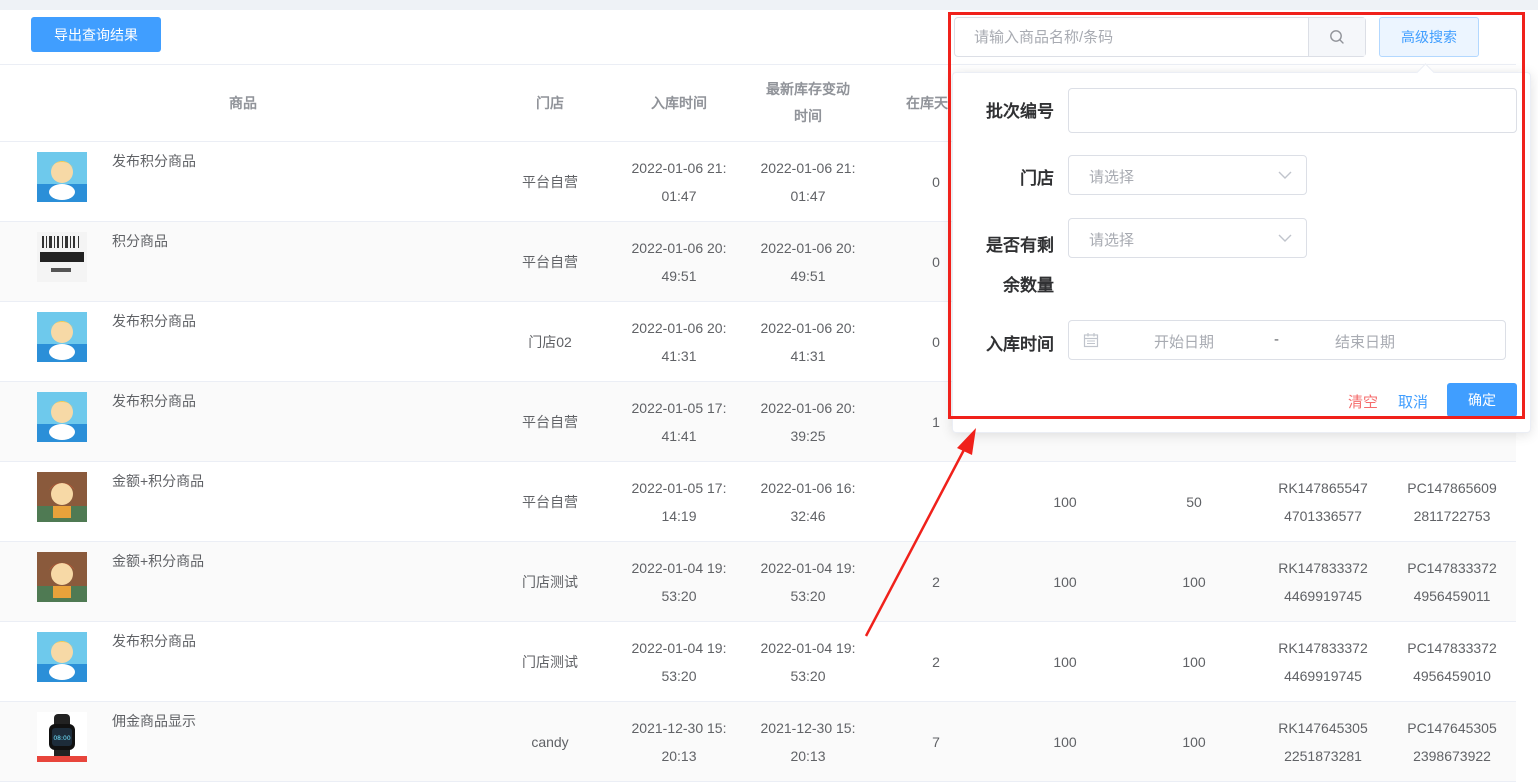 This screenshot has width=1538, height=782. Describe the element at coordinates (1037, 178) in the screenshot. I see `store-label: 门店` at that location.